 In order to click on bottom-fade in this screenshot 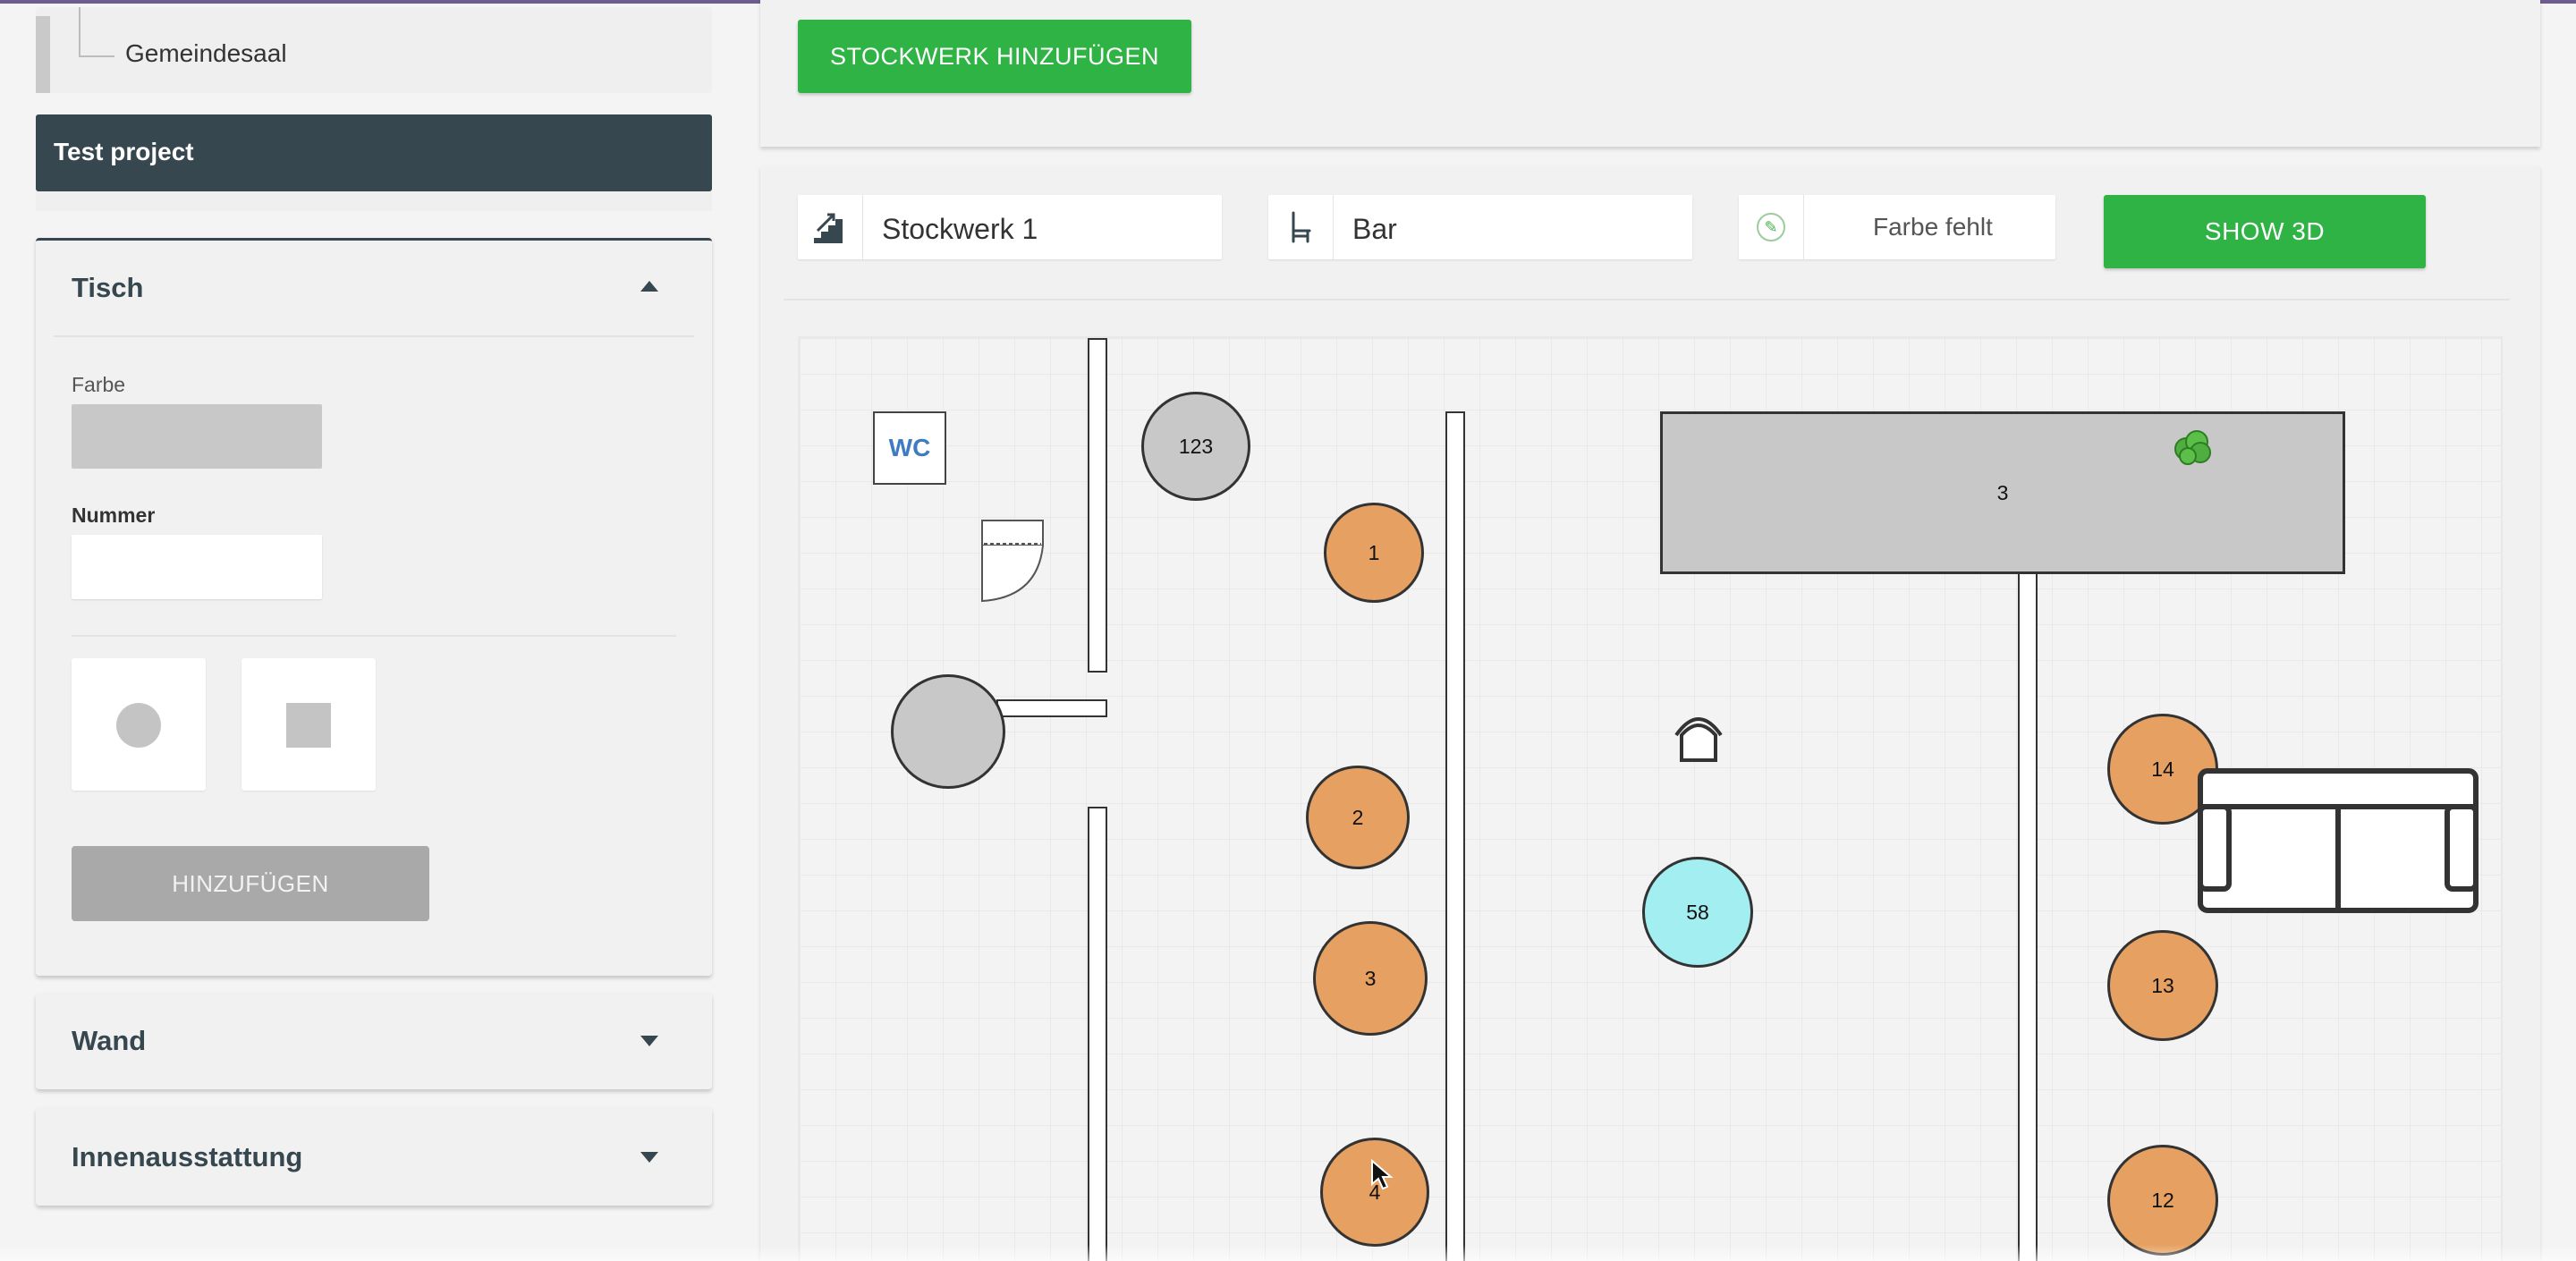, I will do `click(1288, 1253)`.